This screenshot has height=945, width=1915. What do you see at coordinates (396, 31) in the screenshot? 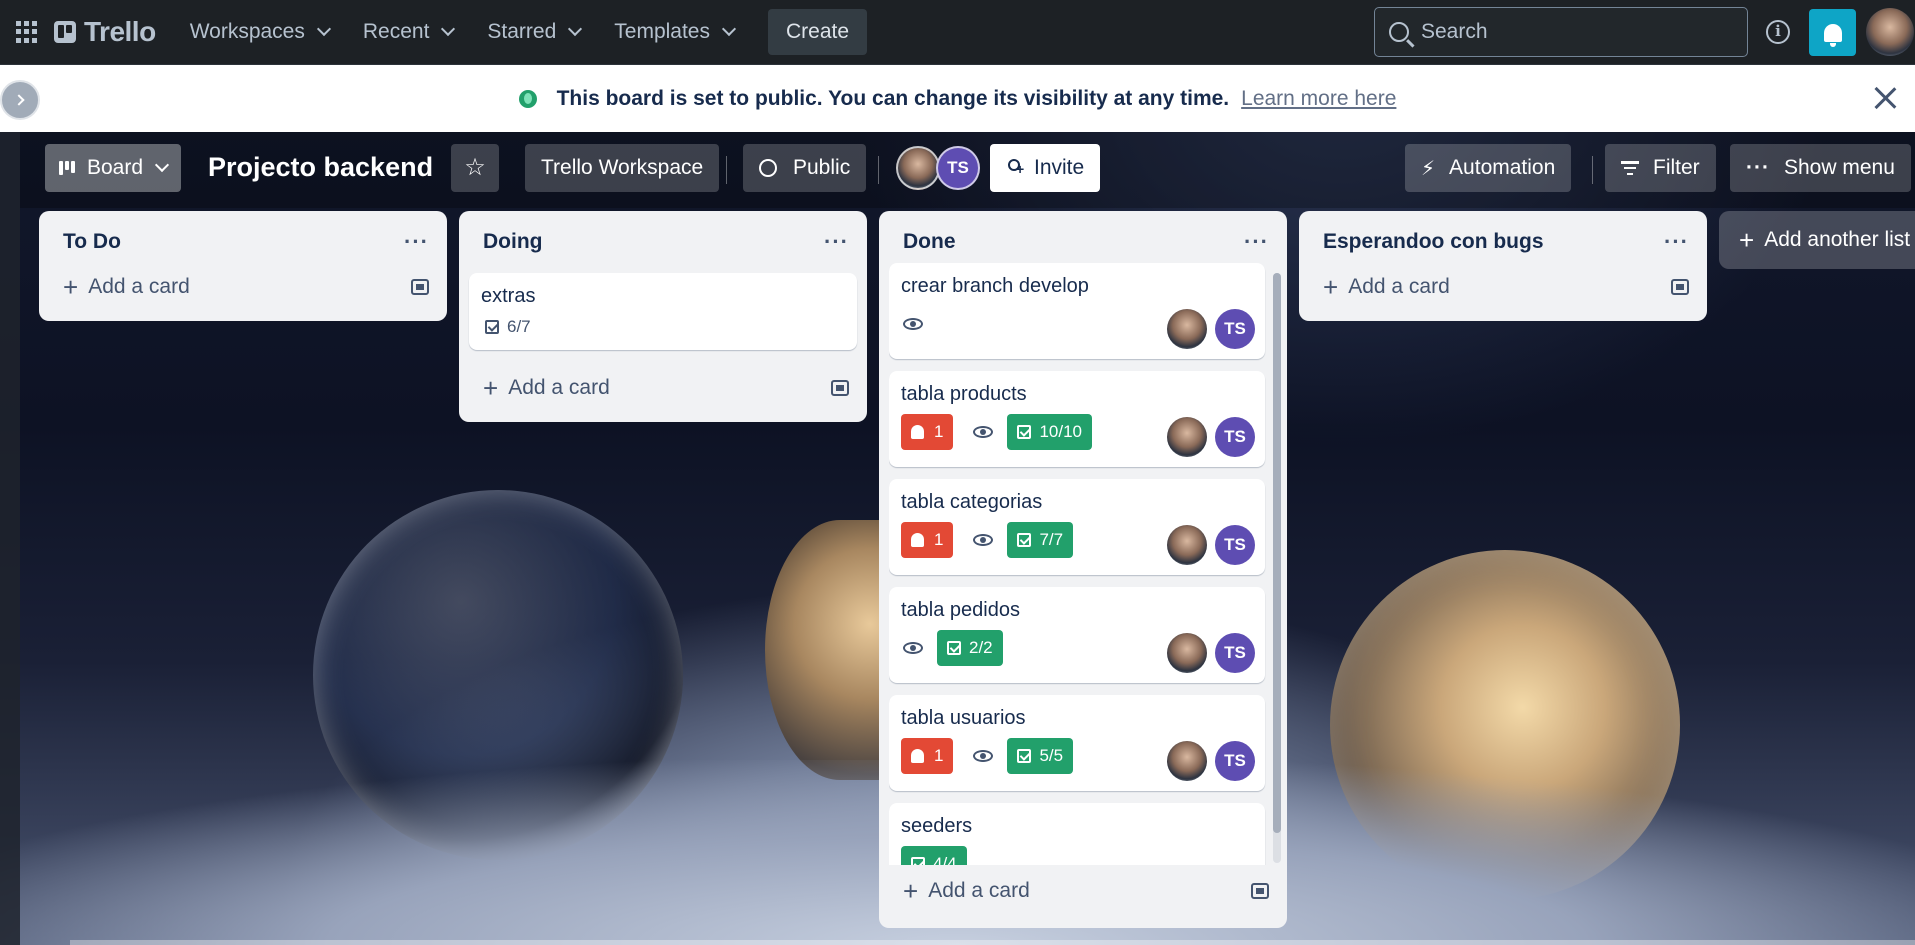
I see `nav-recent-label: Recent` at bounding box center [396, 31].